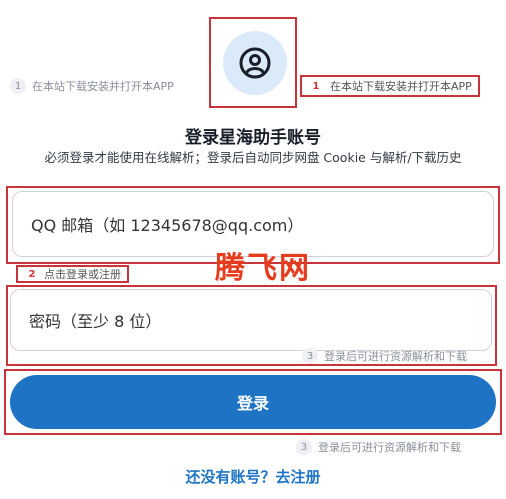  What do you see at coordinates (253, 157) in the screenshot?
I see `page-subtitle: 必须登录才能使用在线解析；登录后自动同步网盘 Cookie 与解析/下载历史` at bounding box center [253, 157].